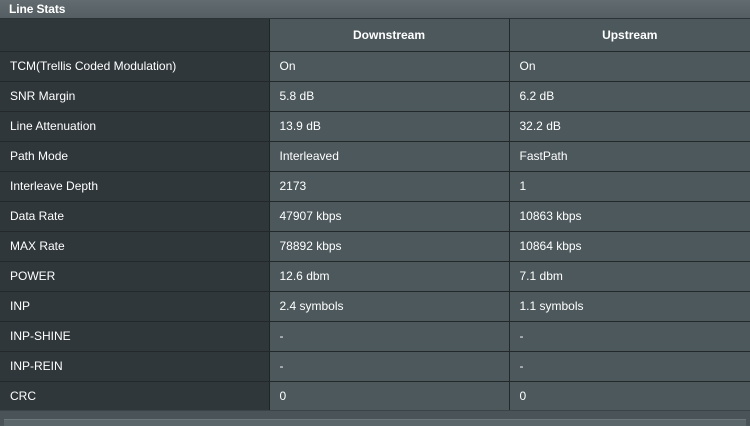  I want to click on upstream-value: On, so click(629, 66).